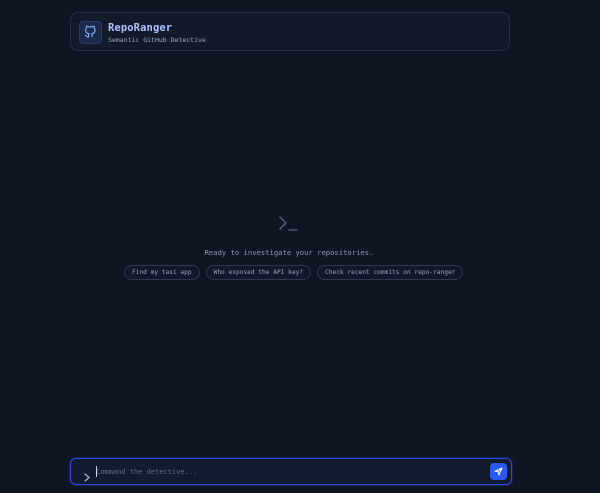  I want to click on send-button, so click(498, 471).